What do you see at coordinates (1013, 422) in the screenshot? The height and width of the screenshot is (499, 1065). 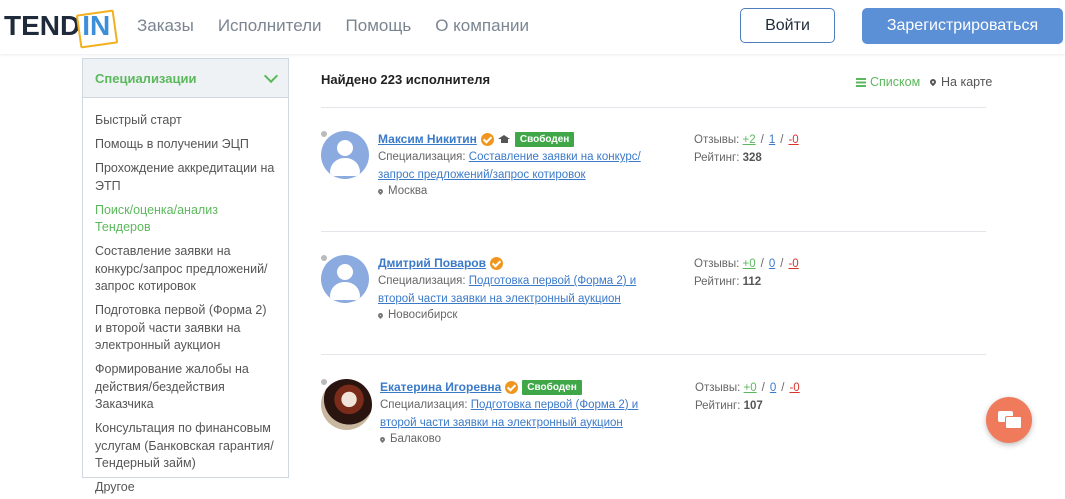 I see `chat-icon-bubble` at bounding box center [1013, 422].